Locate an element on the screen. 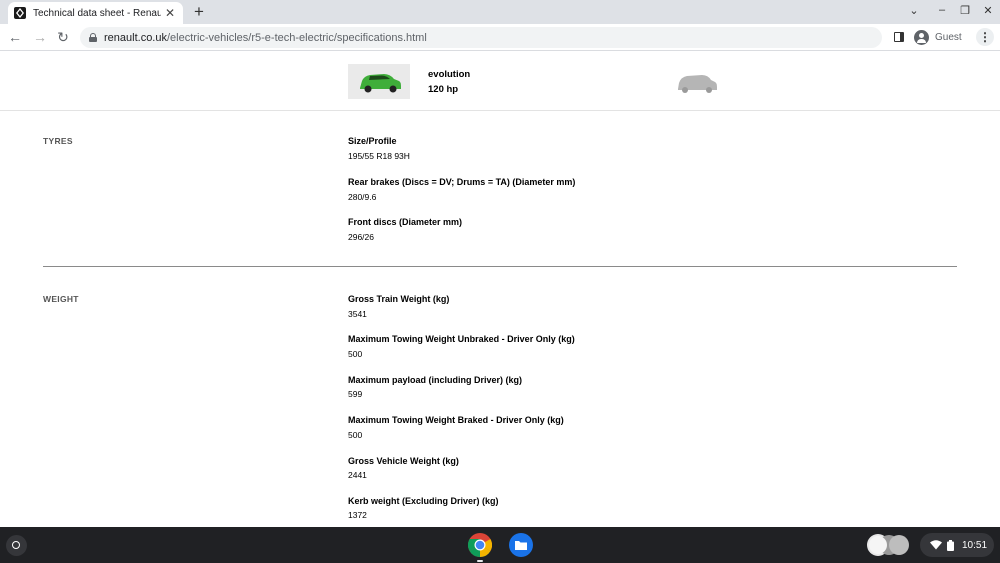 The image size is (1000, 563). avatar-icon is located at coordinates (921, 37).